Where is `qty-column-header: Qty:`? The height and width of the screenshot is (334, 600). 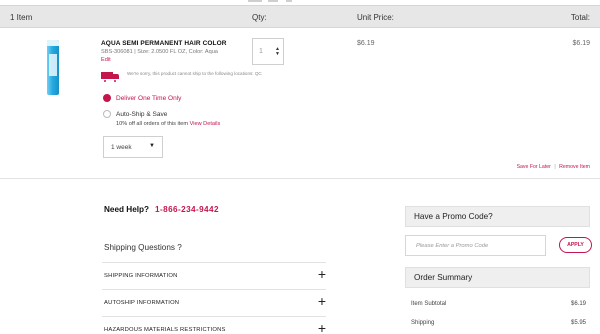 qty-column-header: Qty: is located at coordinates (259, 17).